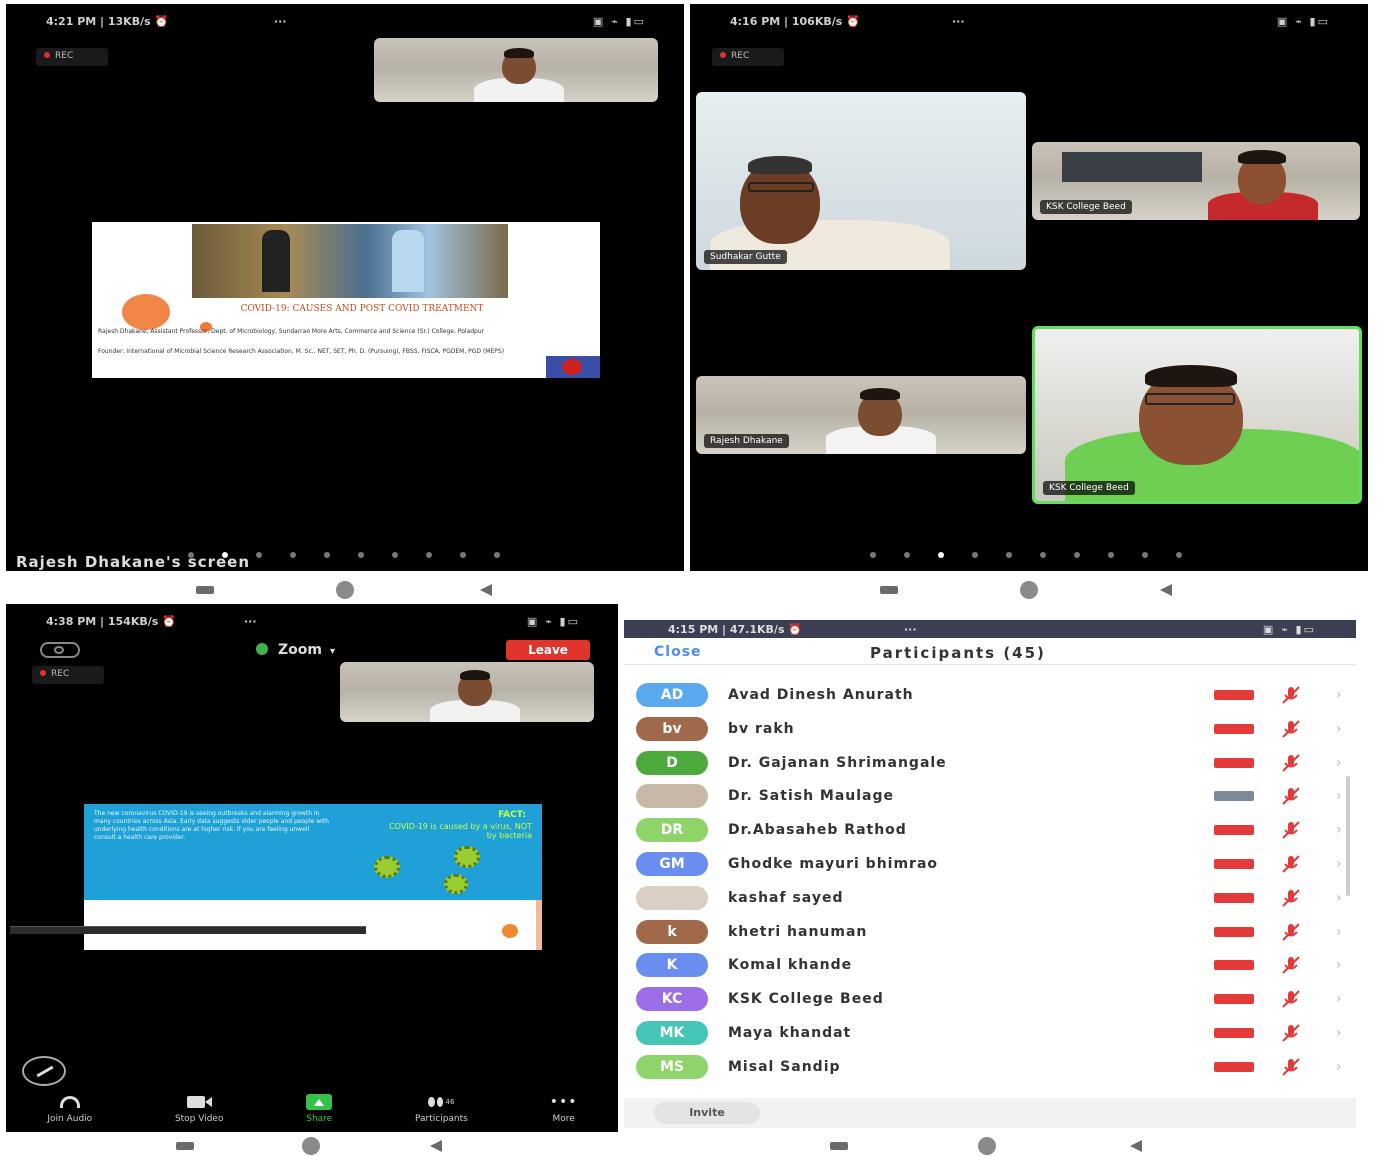 The width and height of the screenshot is (1377, 1156). I want to click on scrollbar, so click(1348, 836).